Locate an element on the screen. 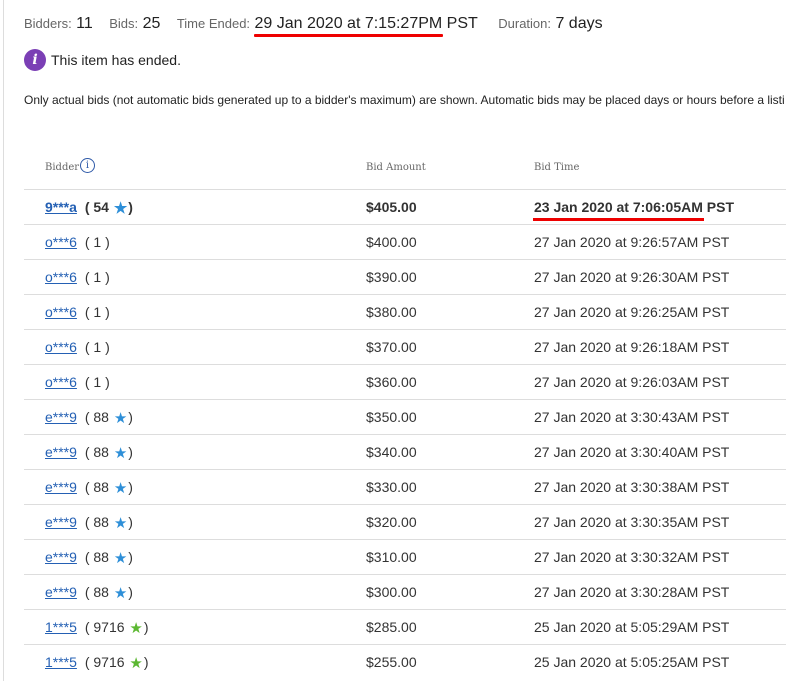 The height and width of the screenshot is (681, 786). bid-amount: $390.00 is located at coordinates (391, 277).